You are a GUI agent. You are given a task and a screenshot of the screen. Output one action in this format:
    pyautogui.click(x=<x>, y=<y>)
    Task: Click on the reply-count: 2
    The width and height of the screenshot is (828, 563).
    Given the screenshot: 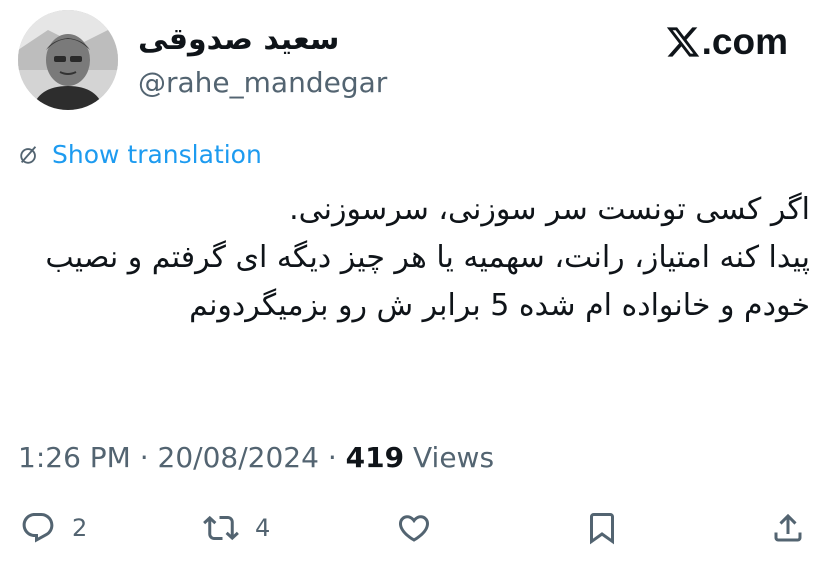 What is the action you would take?
    pyautogui.click(x=80, y=528)
    